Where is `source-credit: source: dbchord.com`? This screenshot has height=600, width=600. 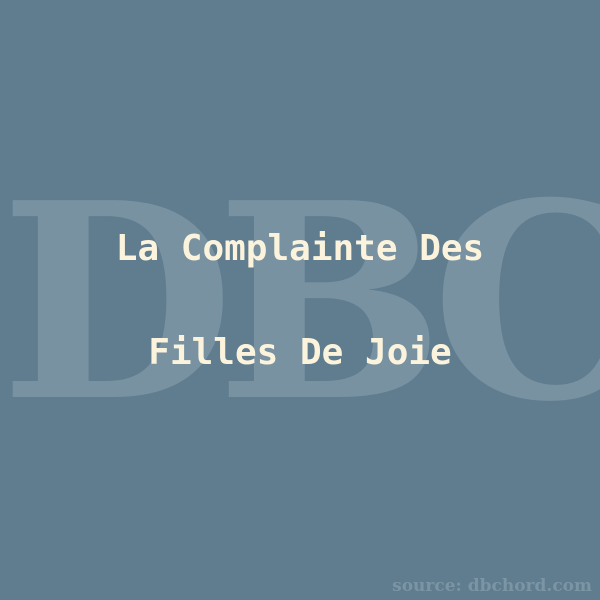
source-credit: source: dbchord.com is located at coordinates (492, 586).